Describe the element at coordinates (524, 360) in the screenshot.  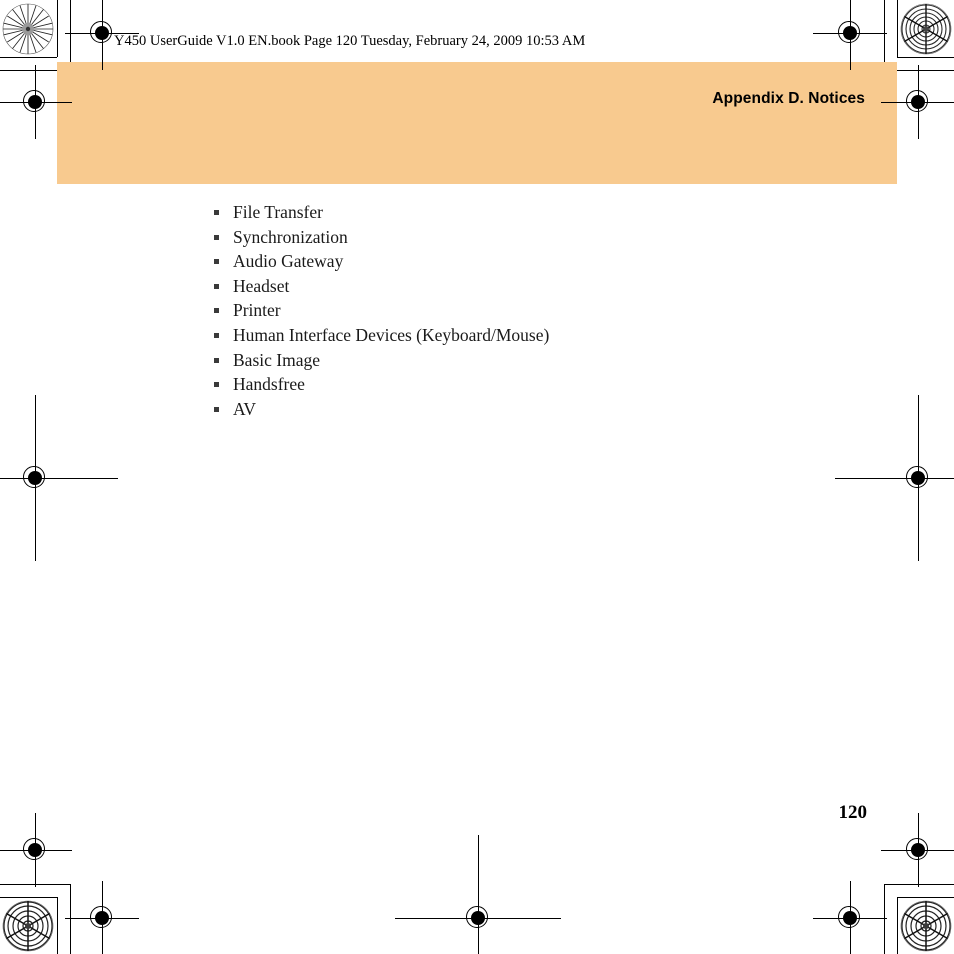
I see `list-item: Basic Image` at that location.